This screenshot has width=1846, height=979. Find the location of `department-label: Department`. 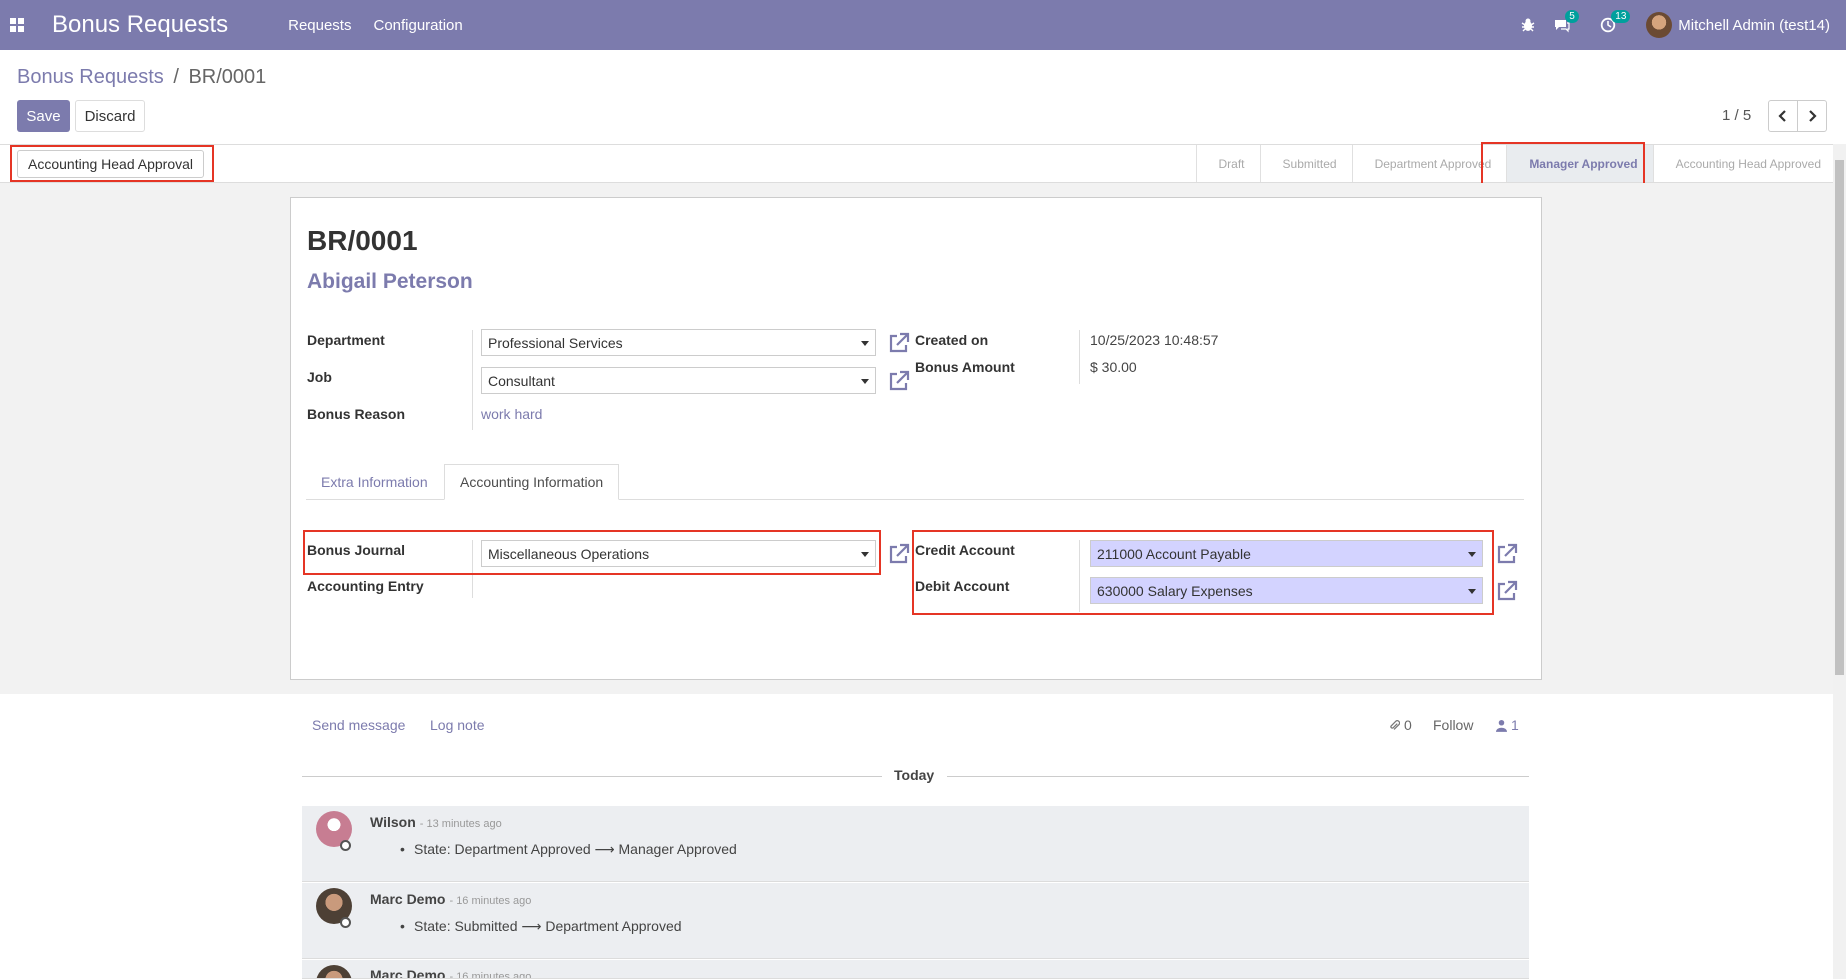

department-label: Department is located at coordinates (346, 340).